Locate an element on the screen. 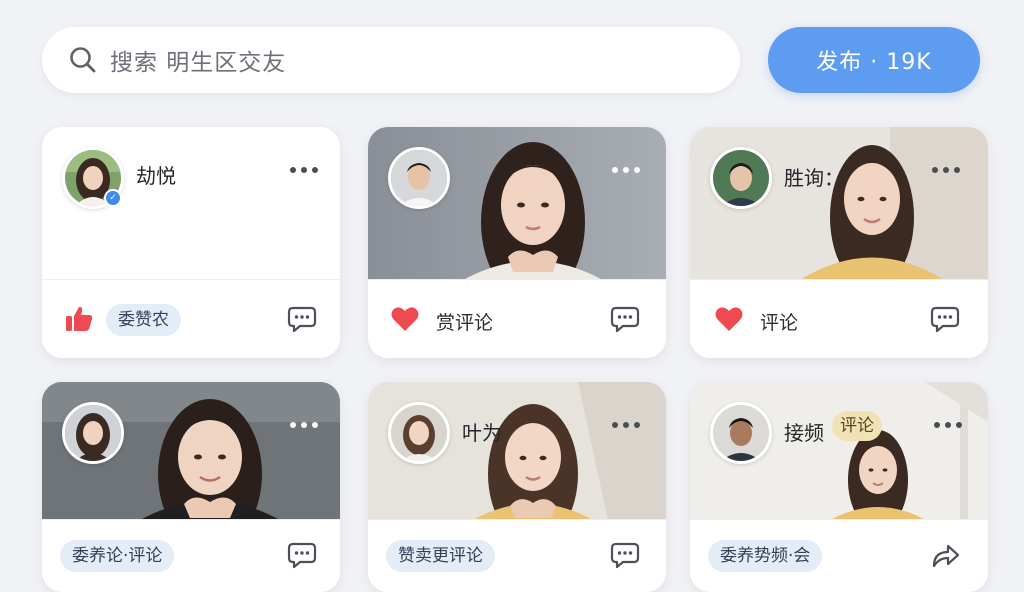 Image resolution: width=1024 pixels, height=592 pixels. reaction-label: 委养势频·会 is located at coordinates (765, 556).